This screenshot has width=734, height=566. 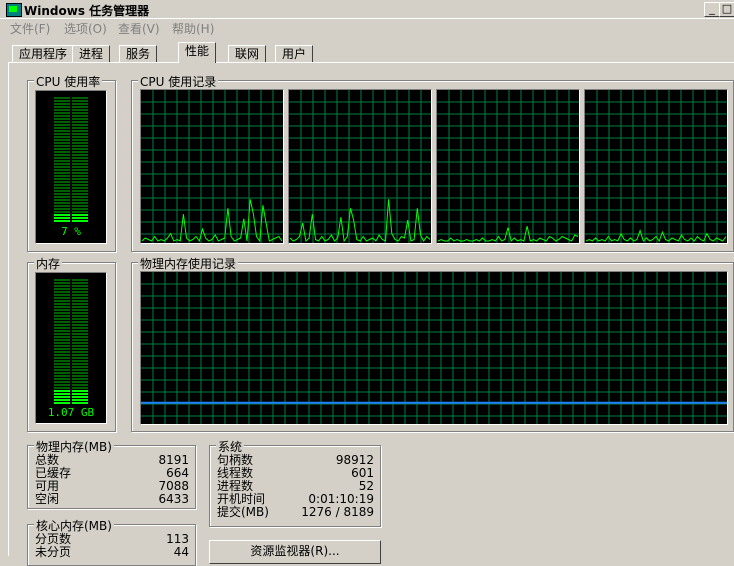 I want to click on maximize-button: □, so click(x=726, y=9).